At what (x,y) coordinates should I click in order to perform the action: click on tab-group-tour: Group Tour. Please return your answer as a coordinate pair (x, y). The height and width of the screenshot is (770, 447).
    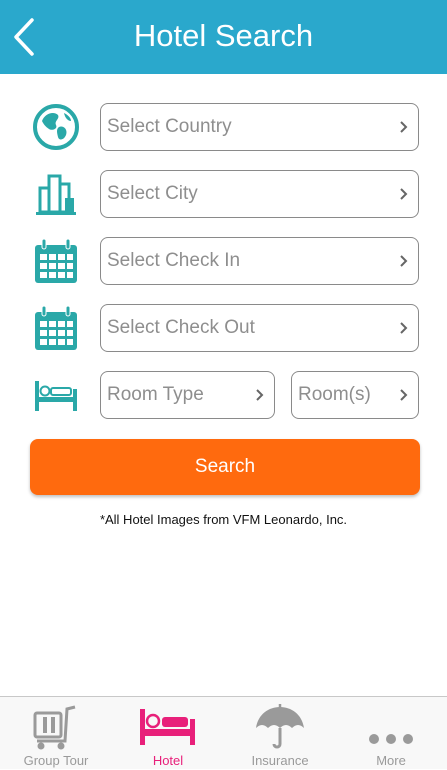
    Looking at the image, I should click on (56, 733).